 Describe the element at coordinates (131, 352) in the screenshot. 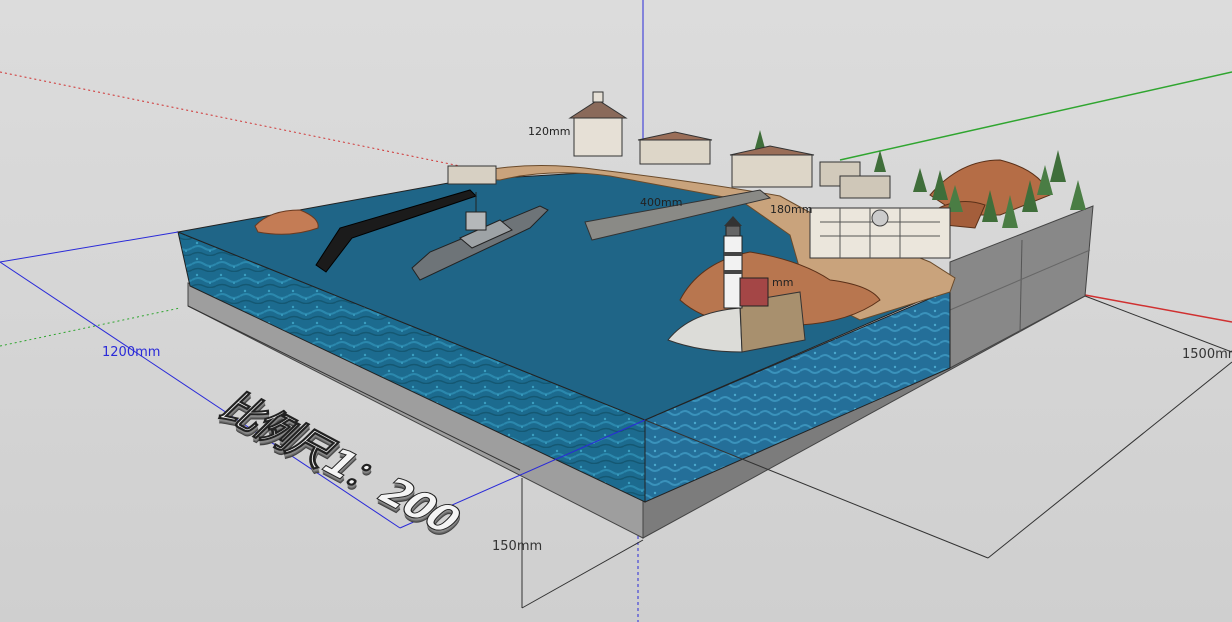

I see `width-dimension-label: 1200mm` at that location.